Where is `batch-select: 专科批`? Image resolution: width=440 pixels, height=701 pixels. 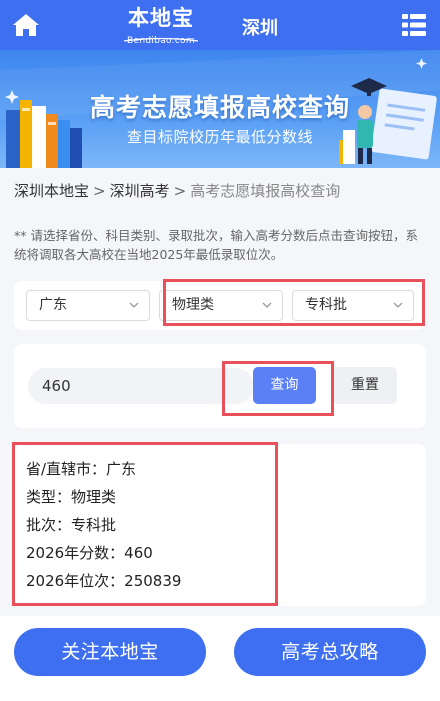
batch-select: 专科批 is located at coordinates (353, 305).